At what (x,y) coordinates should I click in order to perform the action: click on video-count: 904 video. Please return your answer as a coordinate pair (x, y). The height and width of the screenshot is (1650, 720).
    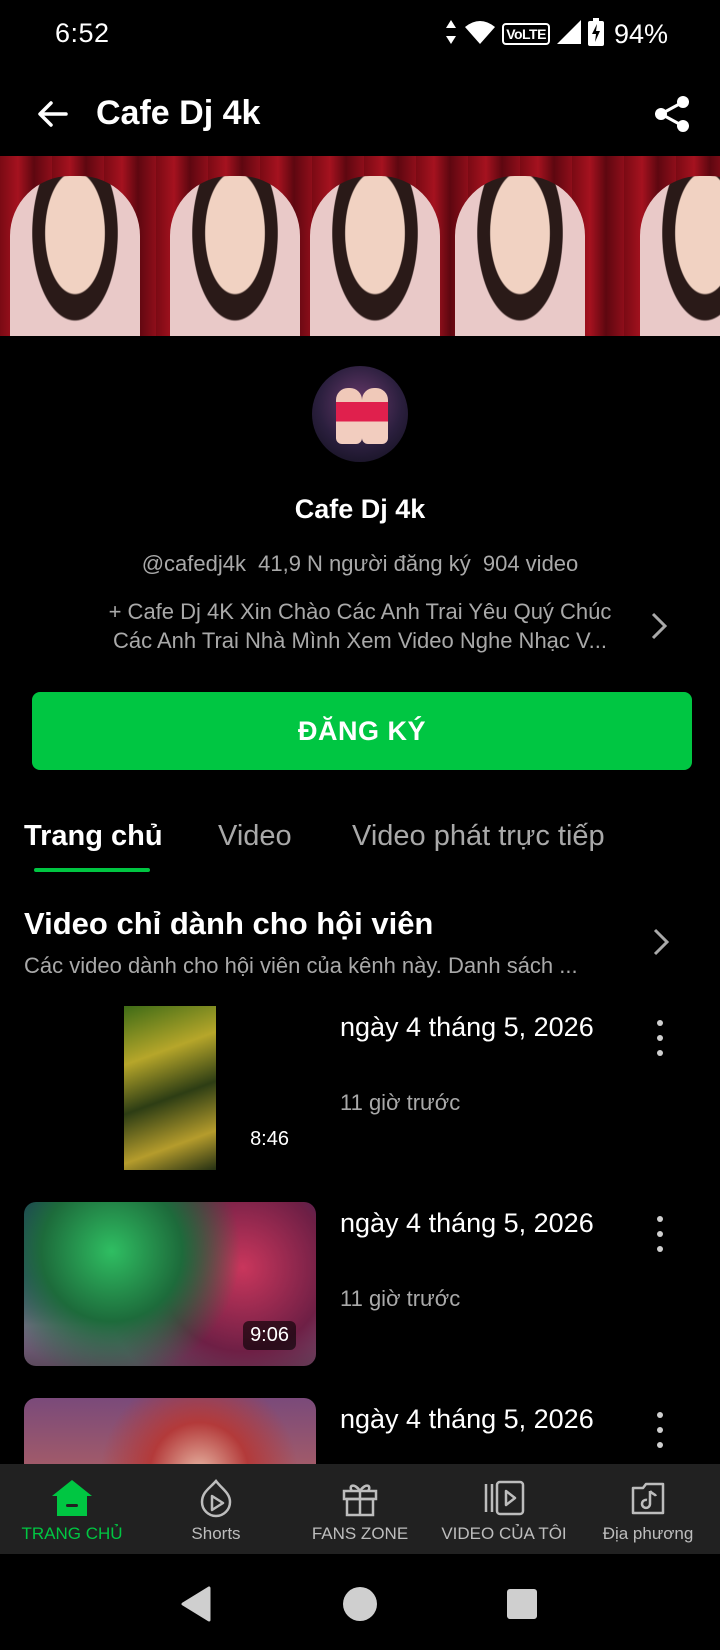
    Looking at the image, I should click on (530, 563).